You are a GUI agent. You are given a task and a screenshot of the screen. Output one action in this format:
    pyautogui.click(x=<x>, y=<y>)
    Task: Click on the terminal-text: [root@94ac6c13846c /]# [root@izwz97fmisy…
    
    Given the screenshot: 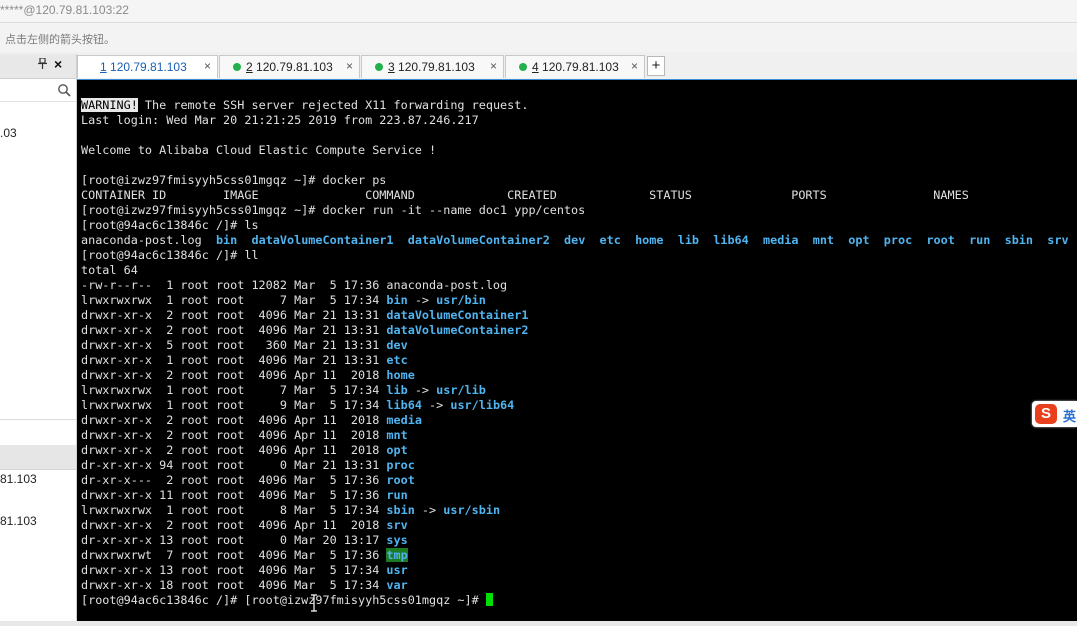 What is the action you would take?
    pyautogui.click(x=283, y=600)
    